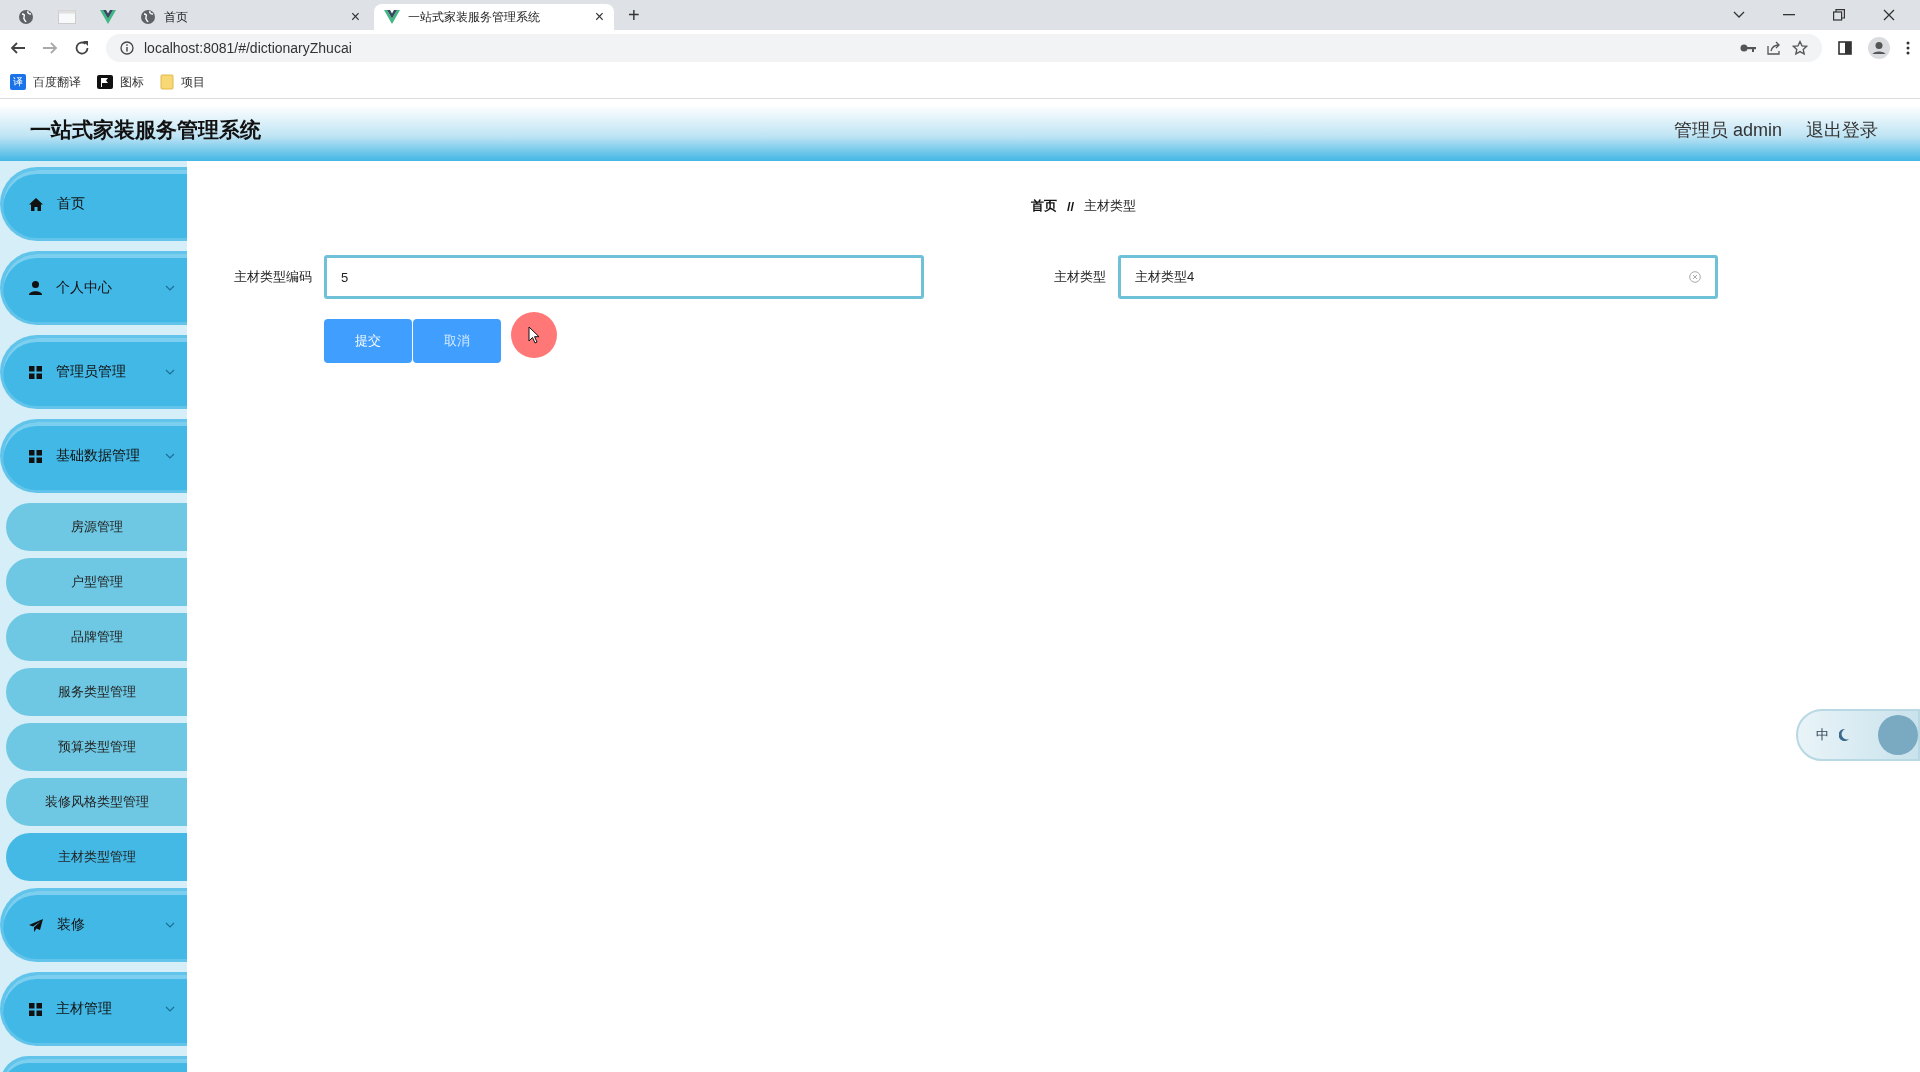 The height and width of the screenshot is (1072, 1920). Describe the element at coordinates (1079, 277) in the screenshot. I see `field-label: 主材类型` at that location.